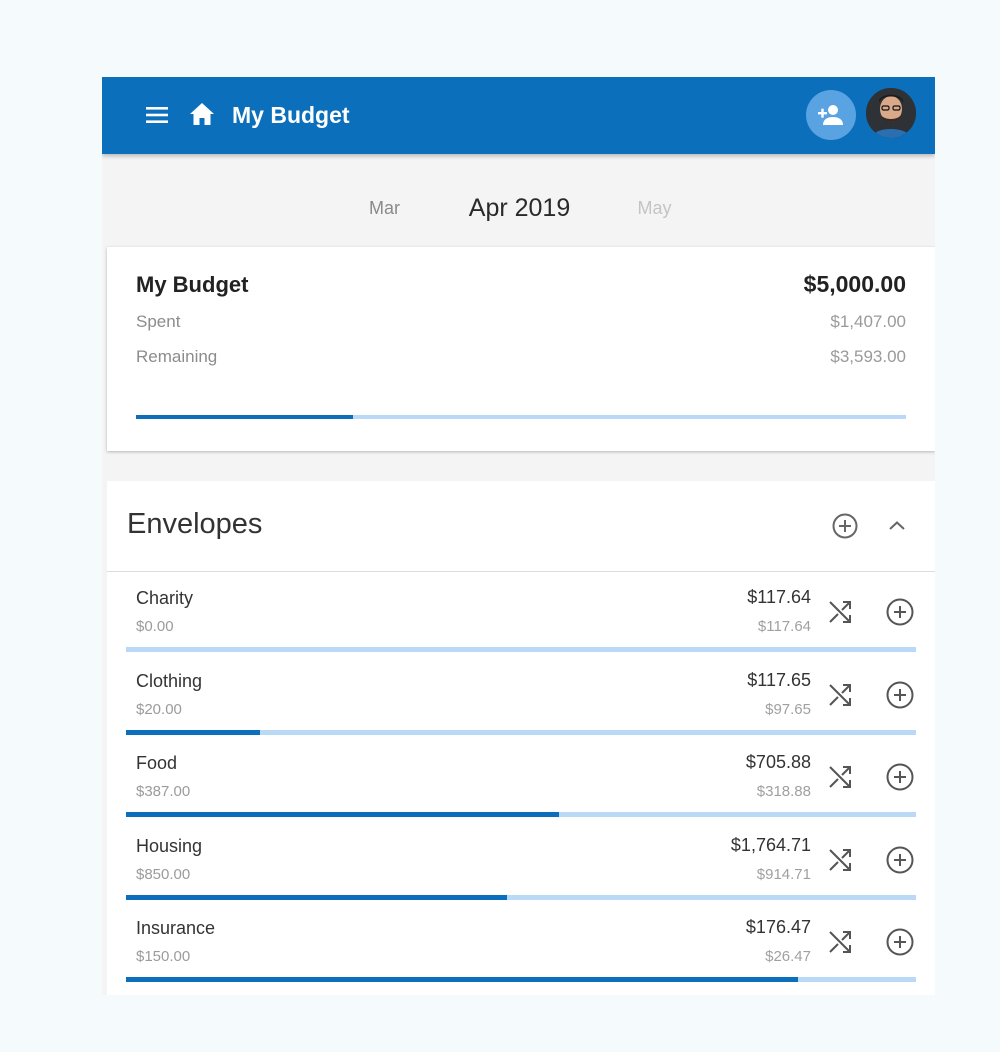 The image size is (1000, 1052). What do you see at coordinates (384, 208) in the screenshot?
I see `month-prev: Mar` at bounding box center [384, 208].